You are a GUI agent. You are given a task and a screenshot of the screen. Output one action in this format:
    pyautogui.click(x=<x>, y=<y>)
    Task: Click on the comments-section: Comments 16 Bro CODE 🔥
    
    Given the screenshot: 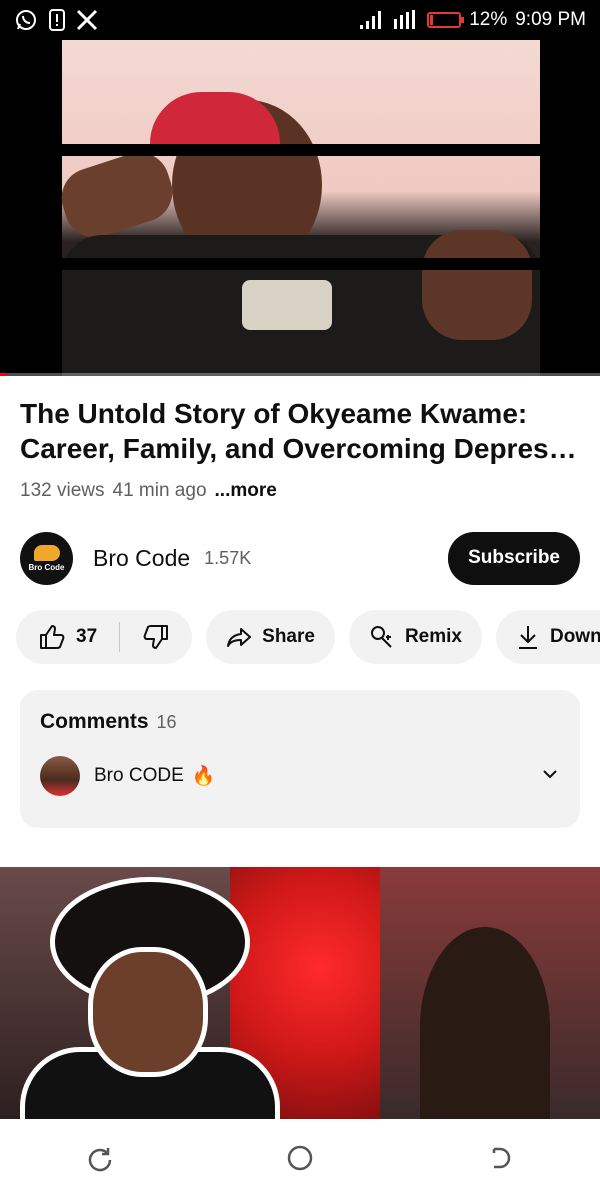 What is the action you would take?
    pyautogui.click(x=300, y=759)
    